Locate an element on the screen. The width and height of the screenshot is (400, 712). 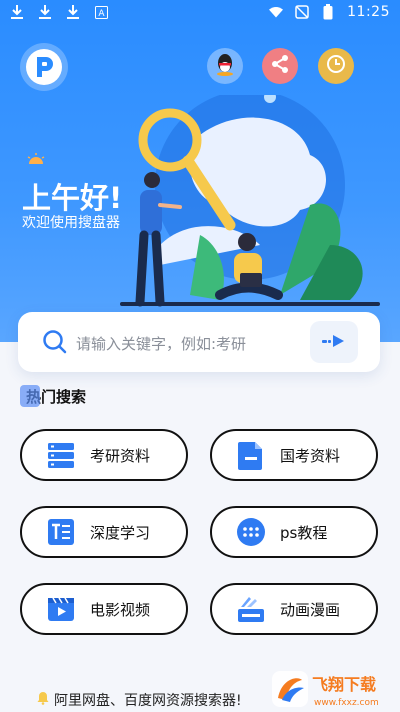
a-icon: A is located at coordinates (101, 12).